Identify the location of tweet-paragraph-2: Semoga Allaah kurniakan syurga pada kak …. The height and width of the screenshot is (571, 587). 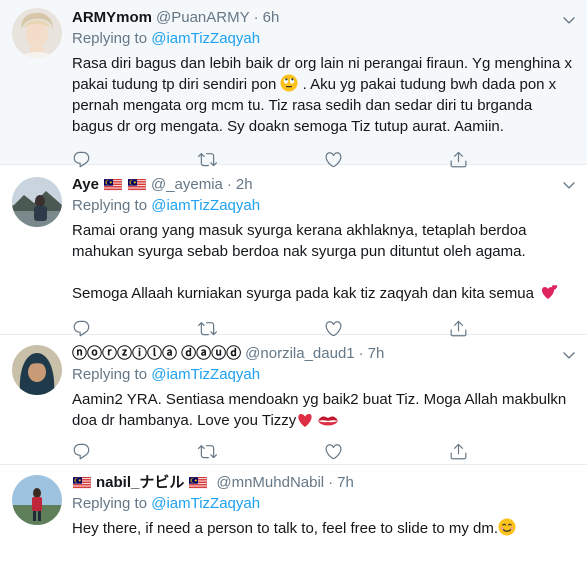
(323, 293).